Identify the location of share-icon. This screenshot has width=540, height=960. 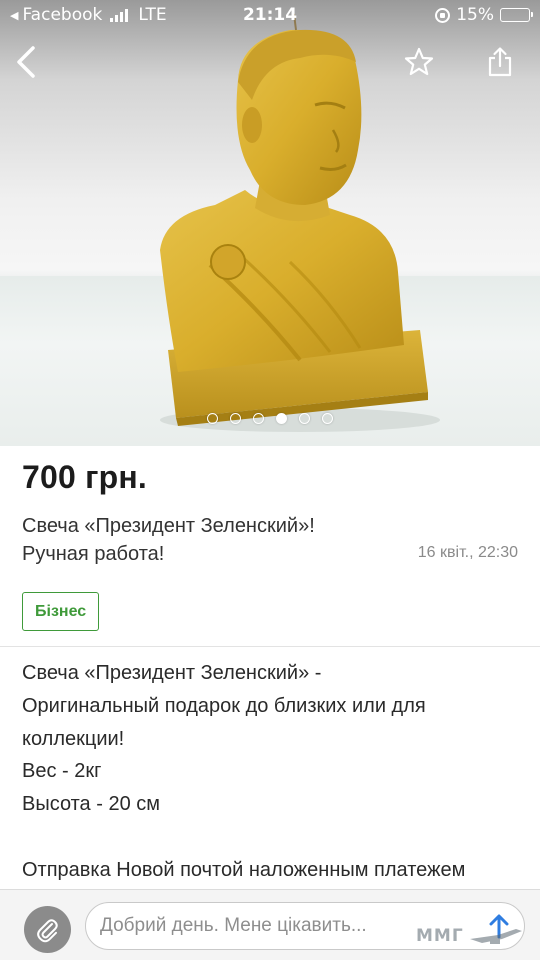
(500, 62).